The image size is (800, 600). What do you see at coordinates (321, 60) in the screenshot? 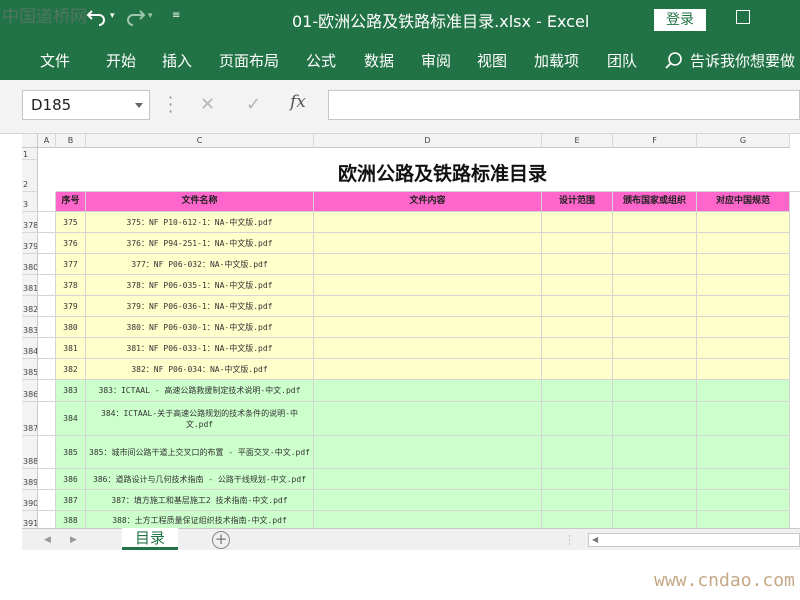
I see `tab-formulas: 公式` at bounding box center [321, 60].